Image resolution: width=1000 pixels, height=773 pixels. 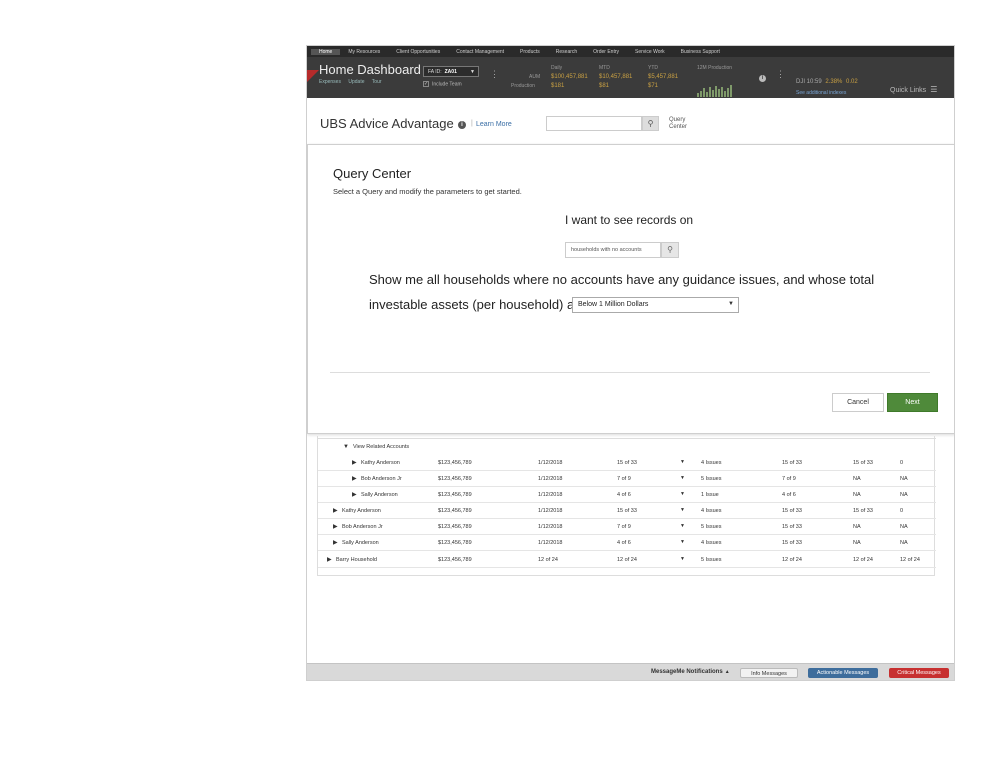 I want to click on assets-threshold-select: Below 1 Million Dollars ▼, so click(x=655, y=305).